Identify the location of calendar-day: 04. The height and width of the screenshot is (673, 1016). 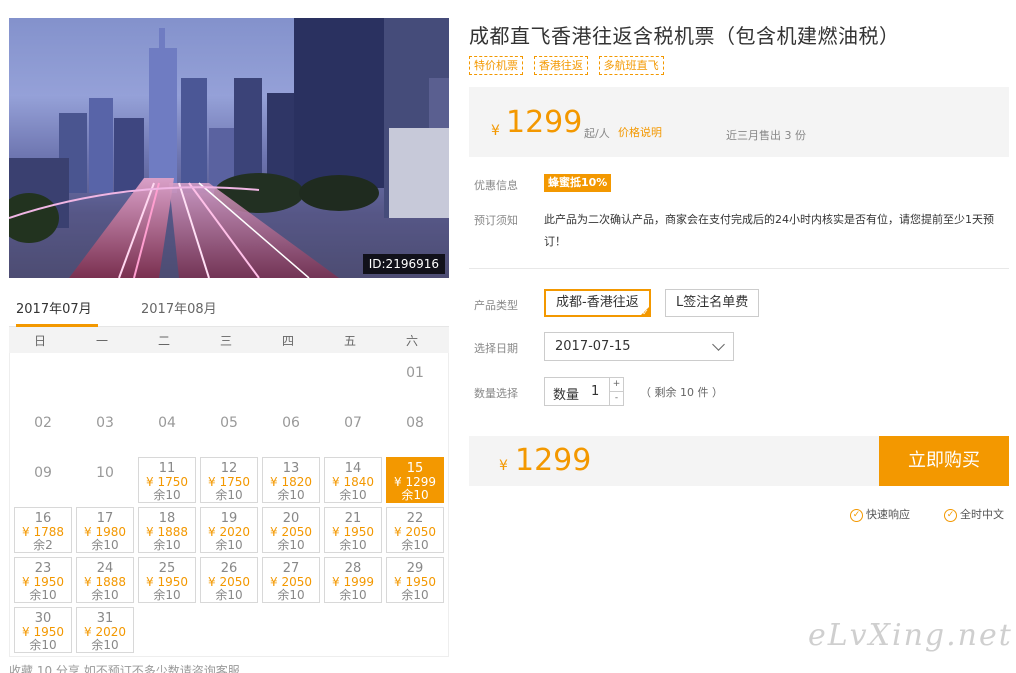
(167, 430).